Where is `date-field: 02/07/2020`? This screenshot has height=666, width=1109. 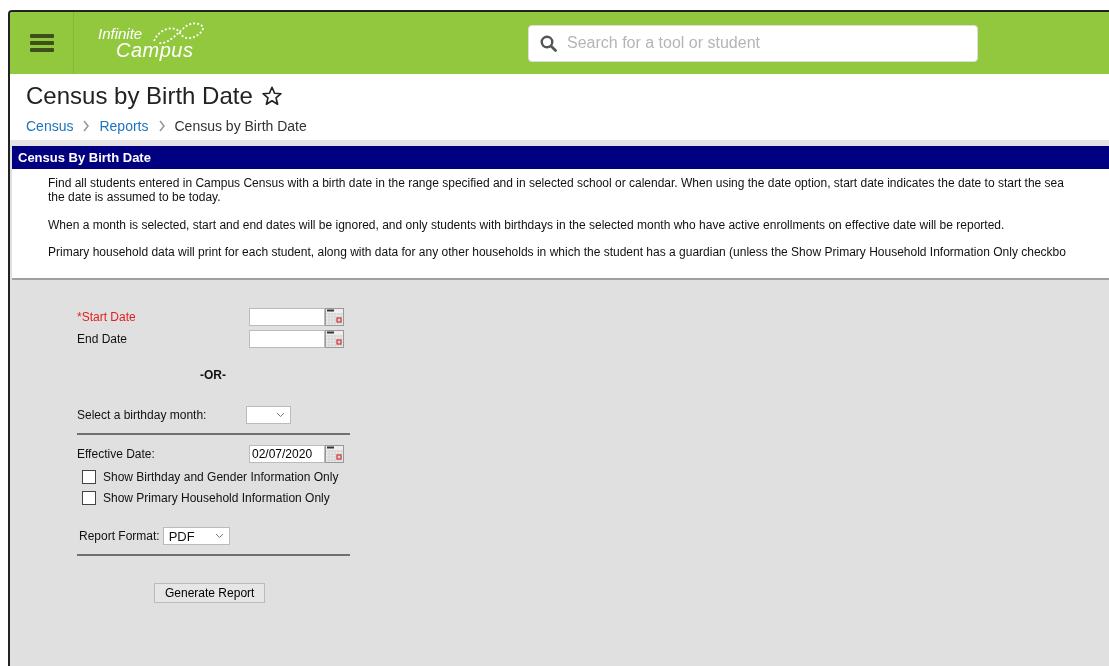
date-field: 02/07/2020 is located at coordinates (287, 454).